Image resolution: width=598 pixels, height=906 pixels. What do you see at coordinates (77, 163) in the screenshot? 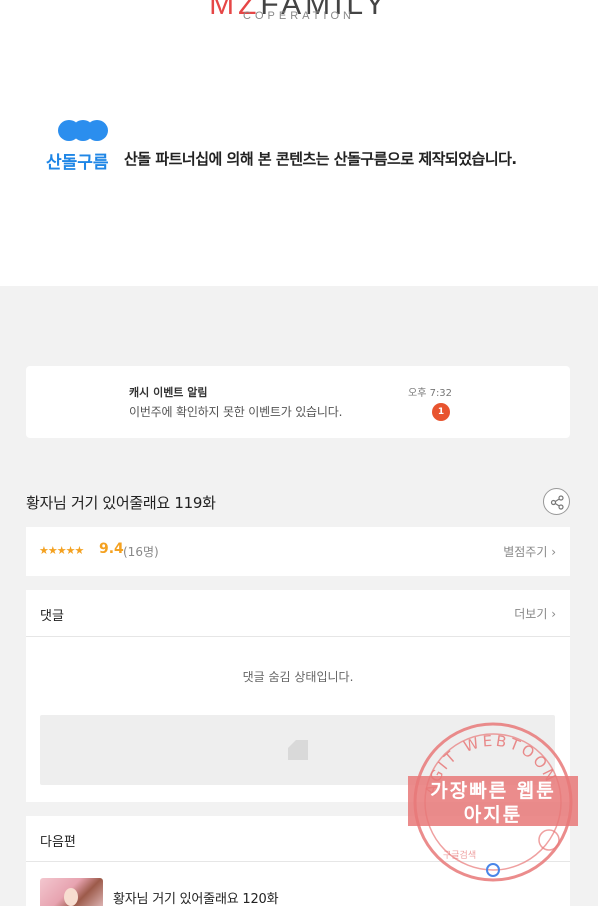
I see `brand-name: 산돌구름` at bounding box center [77, 163].